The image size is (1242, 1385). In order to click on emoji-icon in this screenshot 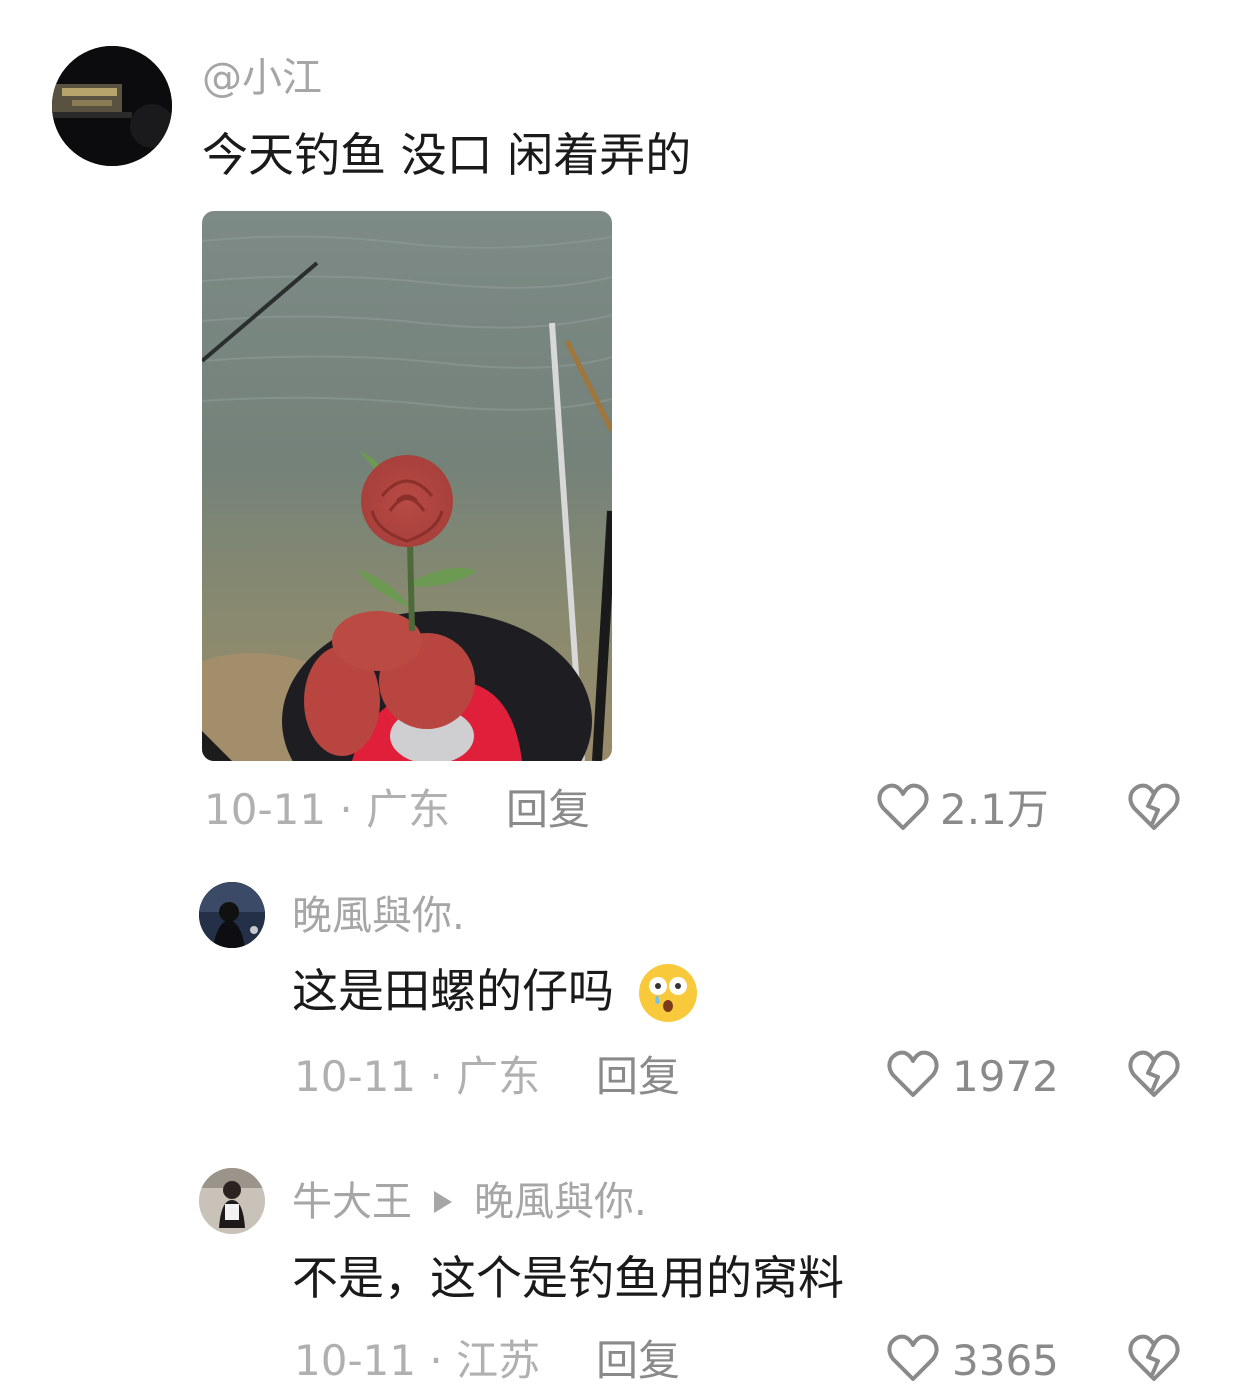, I will do `click(668, 995)`.